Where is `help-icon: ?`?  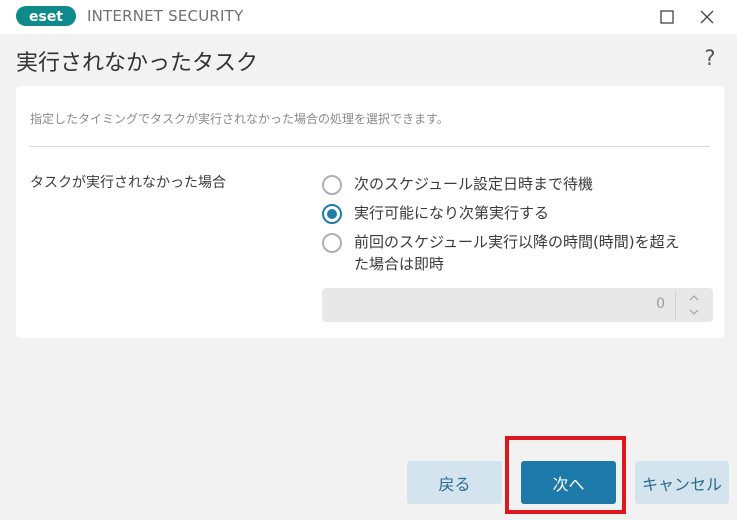 help-icon: ? is located at coordinates (710, 58).